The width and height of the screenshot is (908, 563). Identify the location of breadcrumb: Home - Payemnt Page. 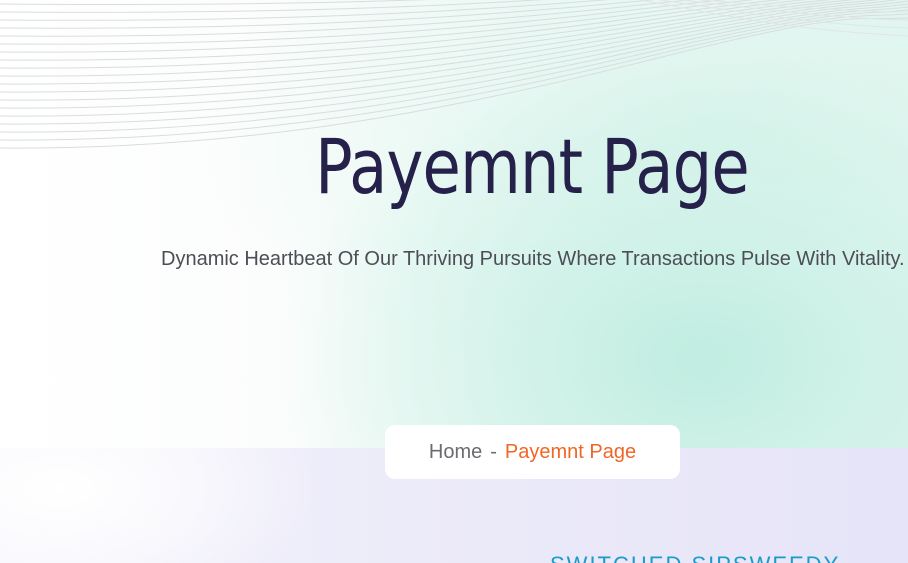
(532, 452).